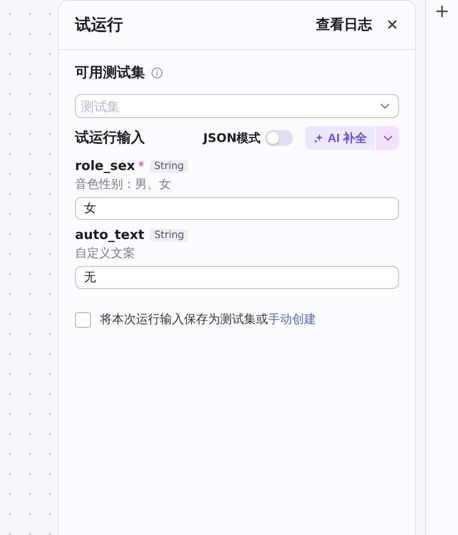 This screenshot has height=535, width=458. I want to click on save-option-text: 将本次运行输入保存为测试集或手动创建, so click(208, 319).